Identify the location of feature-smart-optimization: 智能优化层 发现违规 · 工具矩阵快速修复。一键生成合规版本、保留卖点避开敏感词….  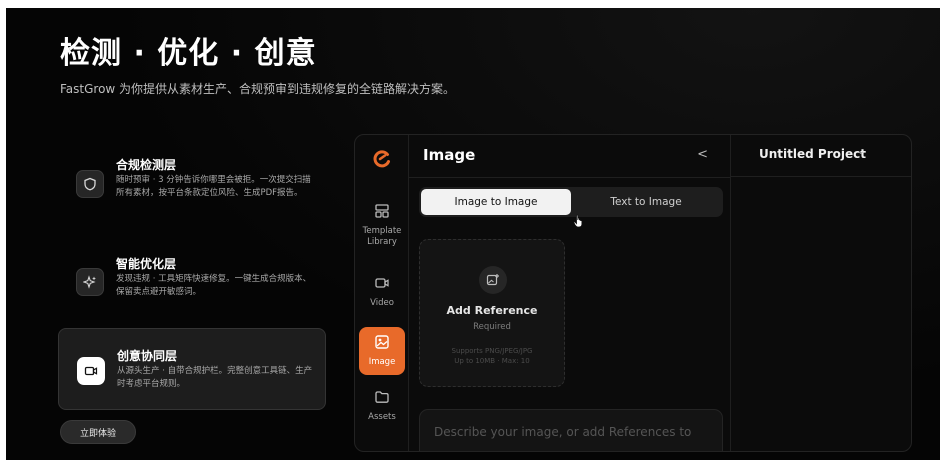
(192, 279).